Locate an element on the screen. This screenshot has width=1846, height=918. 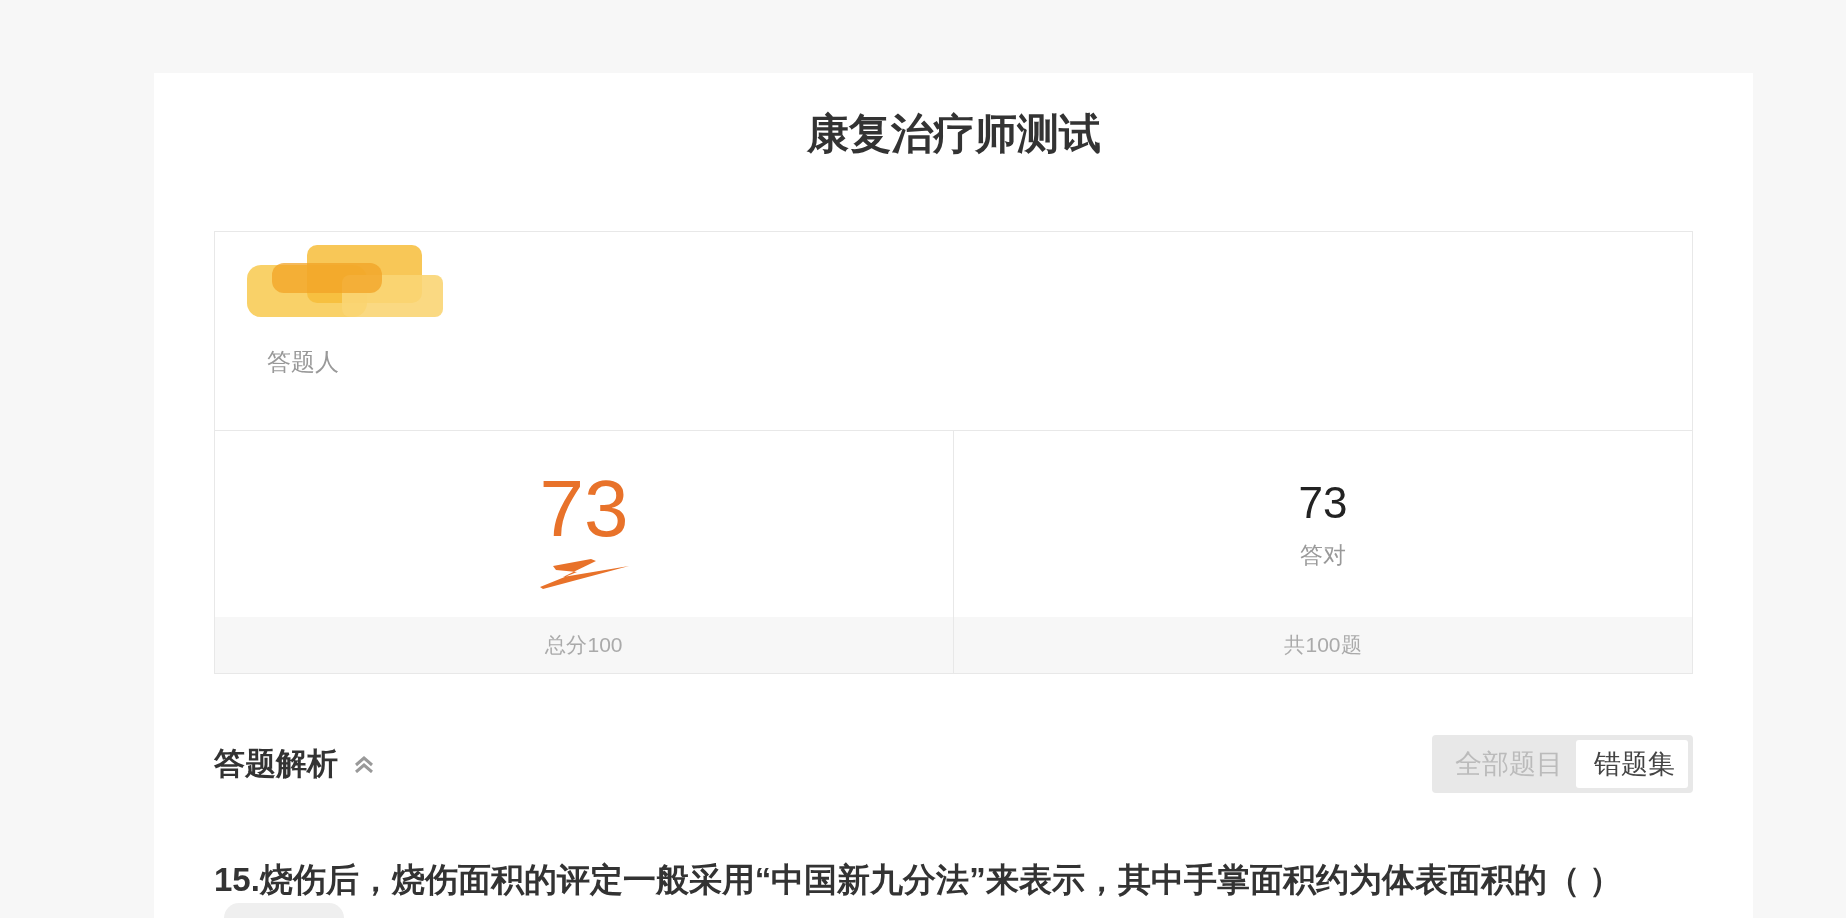
page-title: 康复治疗师测试 is located at coordinates (953, 134).